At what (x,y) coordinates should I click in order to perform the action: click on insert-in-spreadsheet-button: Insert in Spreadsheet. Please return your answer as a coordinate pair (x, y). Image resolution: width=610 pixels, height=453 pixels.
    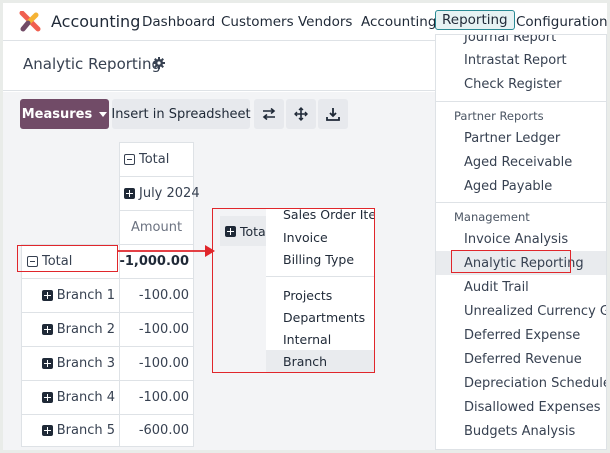
    Looking at the image, I should click on (181, 114).